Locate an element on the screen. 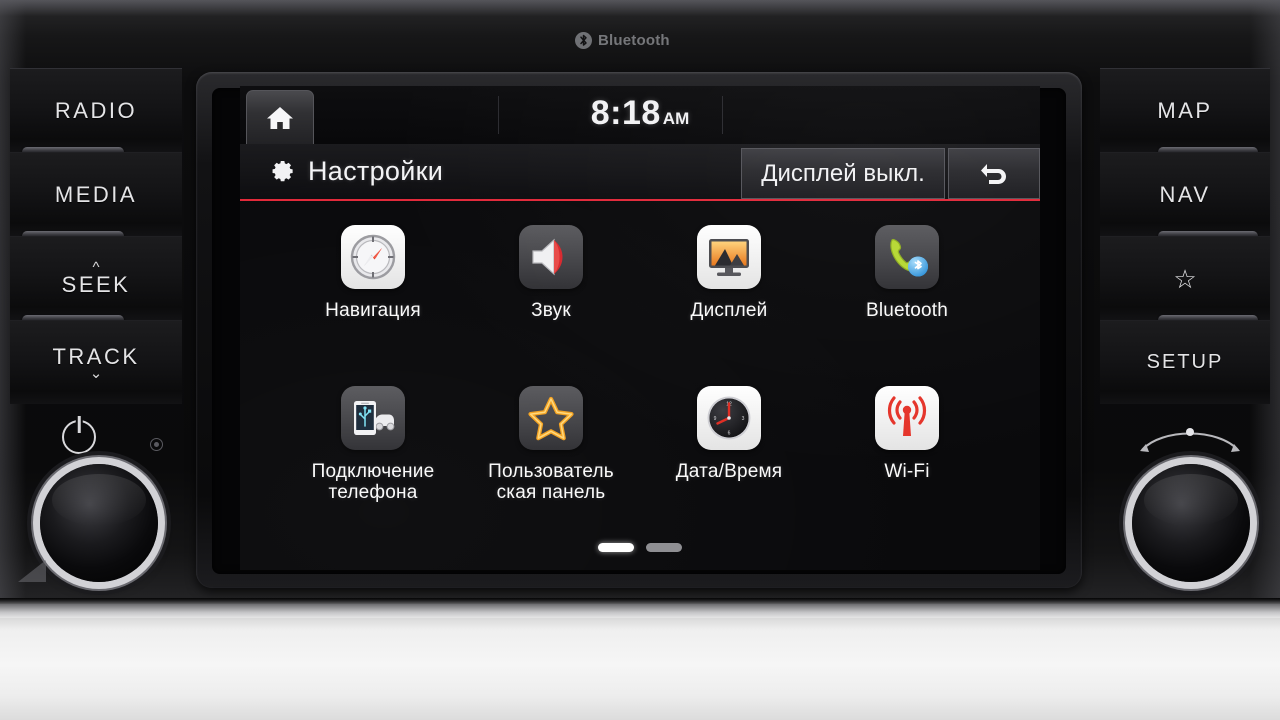  clock-icon: 12 3 6 9 is located at coordinates (729, 418).